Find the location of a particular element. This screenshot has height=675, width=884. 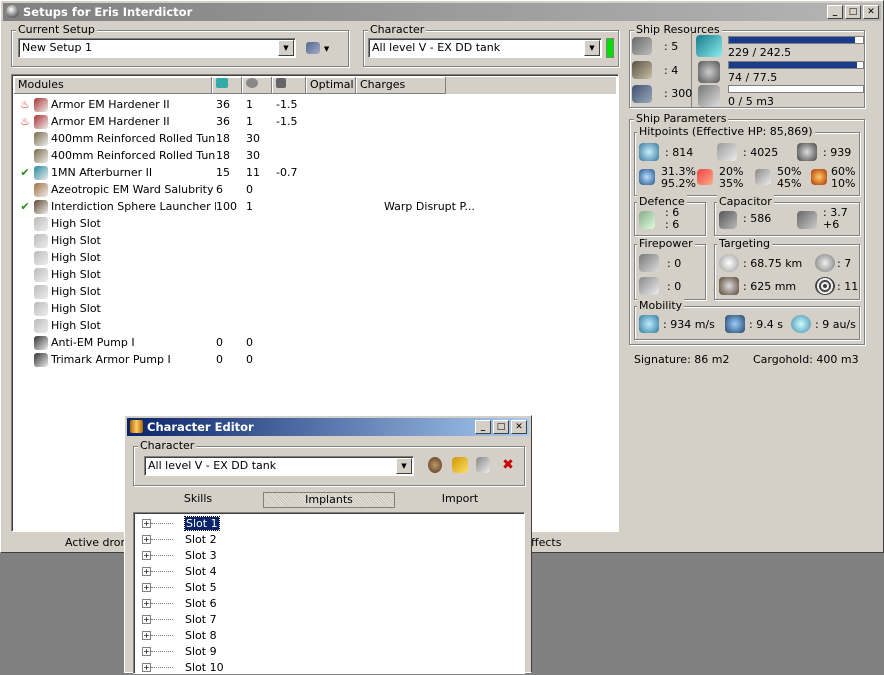

copy-character-icon is located at coordinates (483, 465).